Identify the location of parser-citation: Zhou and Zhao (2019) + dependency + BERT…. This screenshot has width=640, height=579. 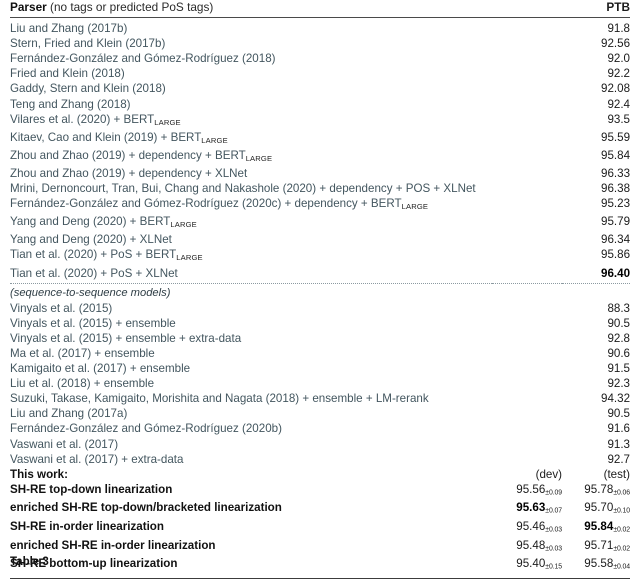
(141, 155).